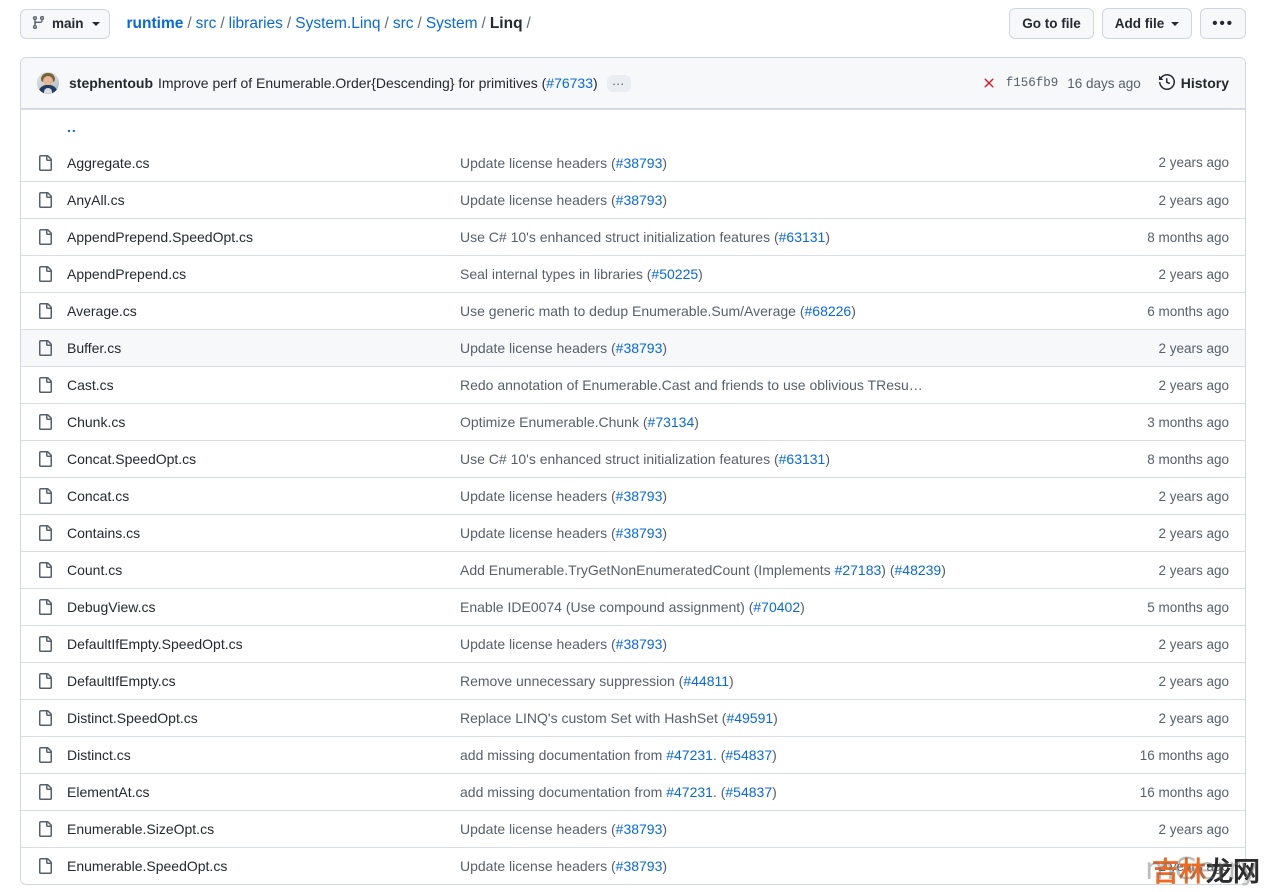 The height and width of the screenshot is (892, 1266). I want to click on issue-link: #44811, so click(706, 681).